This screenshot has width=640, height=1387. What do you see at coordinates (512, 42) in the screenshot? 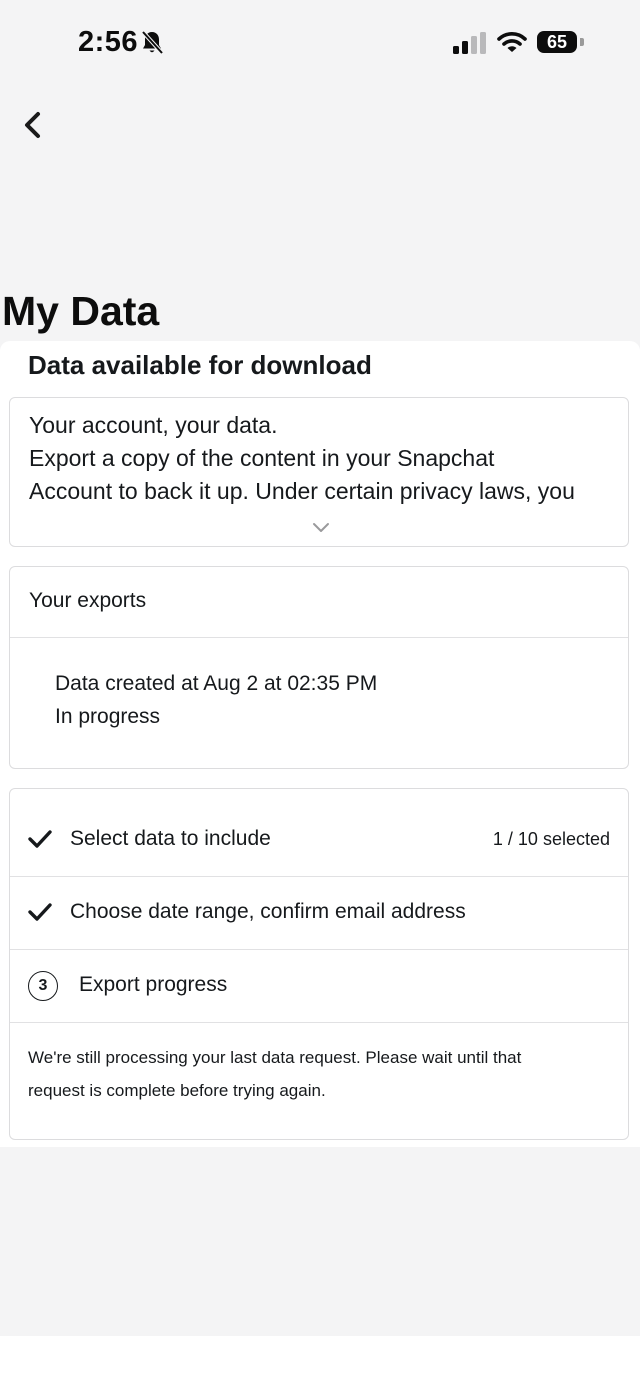
I see `wifi-icon` at bounding box center [512, 42].